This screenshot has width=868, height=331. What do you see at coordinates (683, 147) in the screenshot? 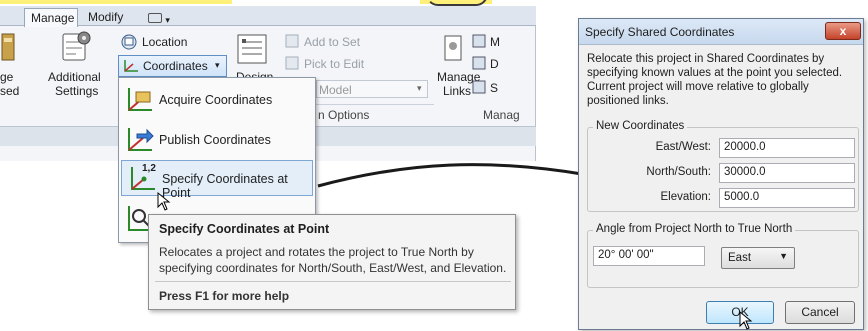
I see `east-west-label: East/West:` at bounding box center [683, 147].